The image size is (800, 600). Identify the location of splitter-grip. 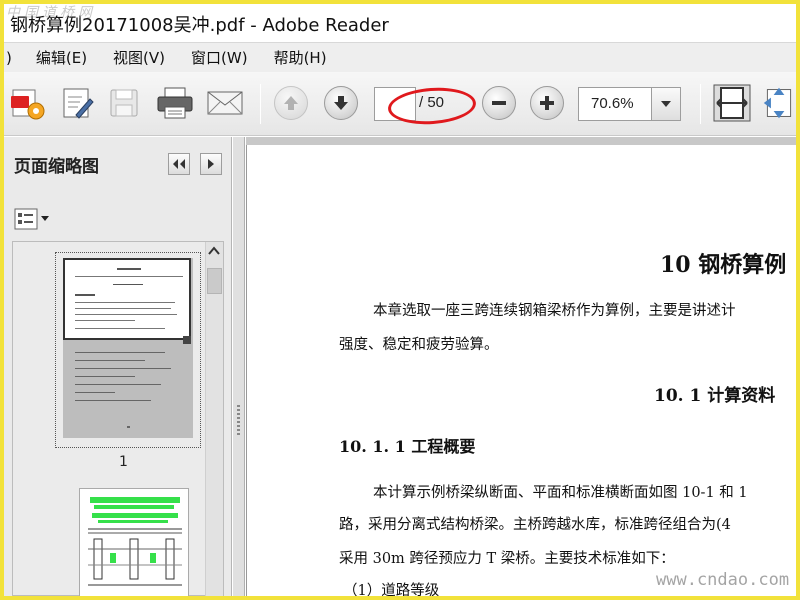
(238, 420).